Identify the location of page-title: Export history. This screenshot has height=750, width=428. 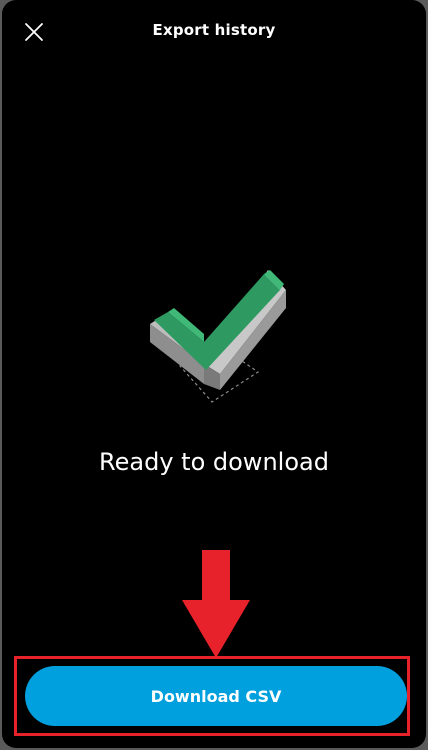
(214, 30).